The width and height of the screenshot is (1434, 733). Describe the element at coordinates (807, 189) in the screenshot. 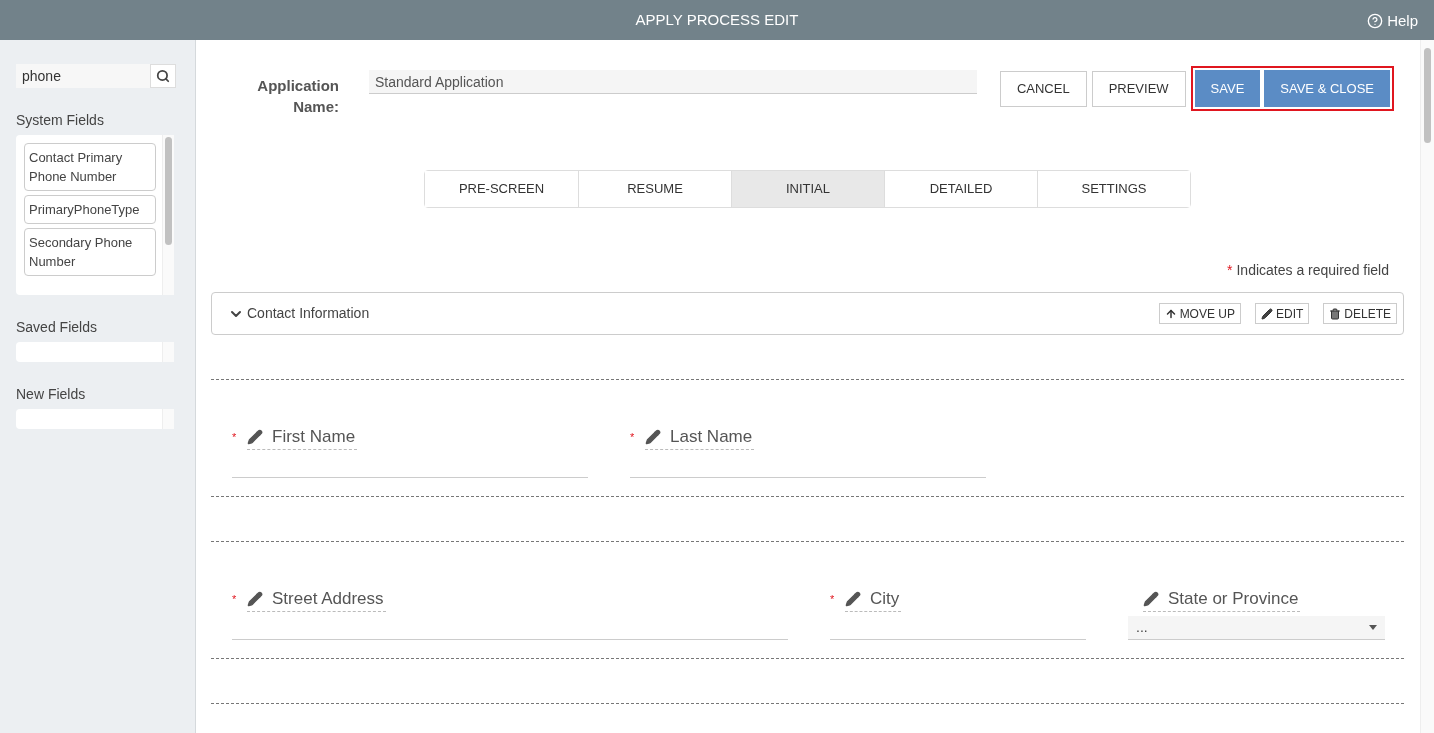

I see `tab: INITIAL` at that location.